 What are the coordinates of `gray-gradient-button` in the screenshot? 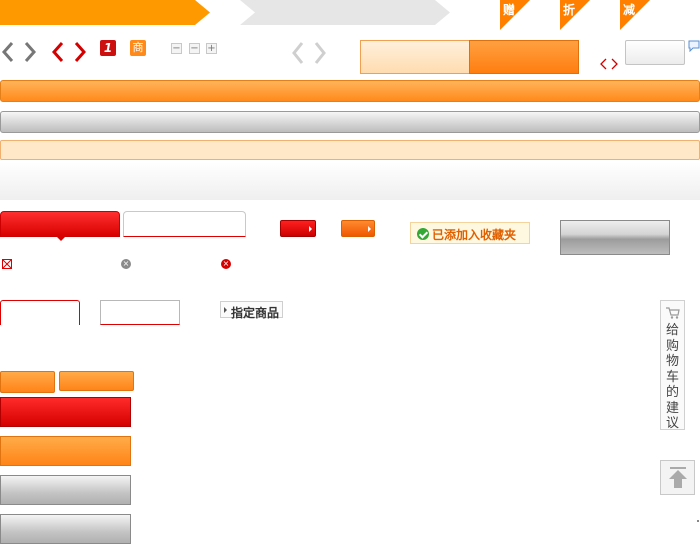 It's located at (615, 237).